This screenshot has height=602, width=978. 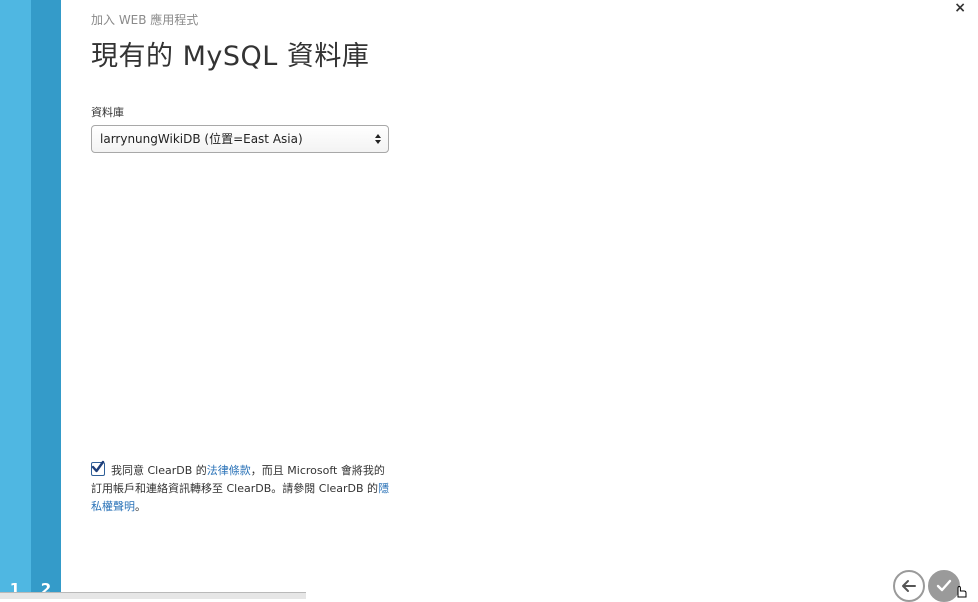 I want to click on back-button, so click(x=909, y=586).